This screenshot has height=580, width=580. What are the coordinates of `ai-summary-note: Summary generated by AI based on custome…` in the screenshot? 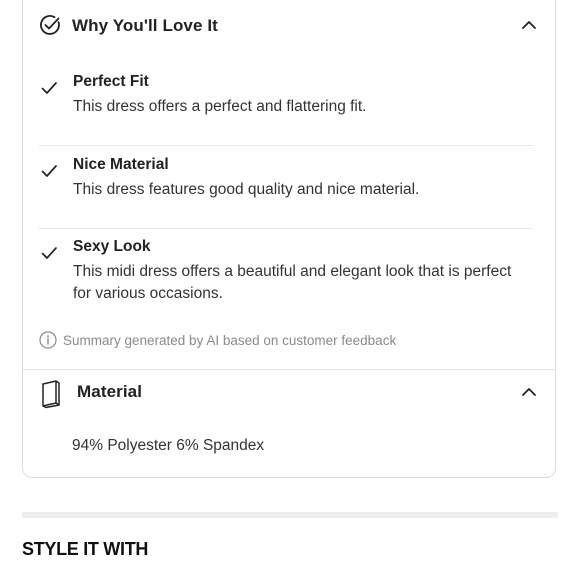 It's located at (217, 340).